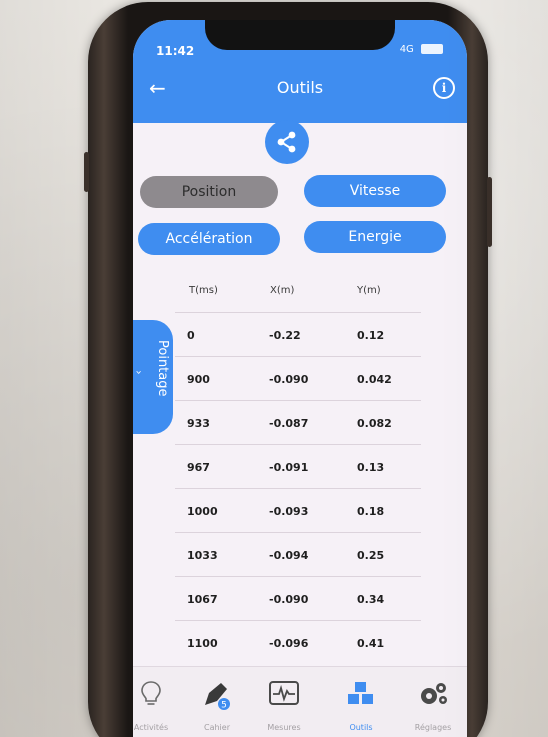  Describe the element at coordinates (371, 599) in the screenshot. I see `cell-y: 0.34` at that location.